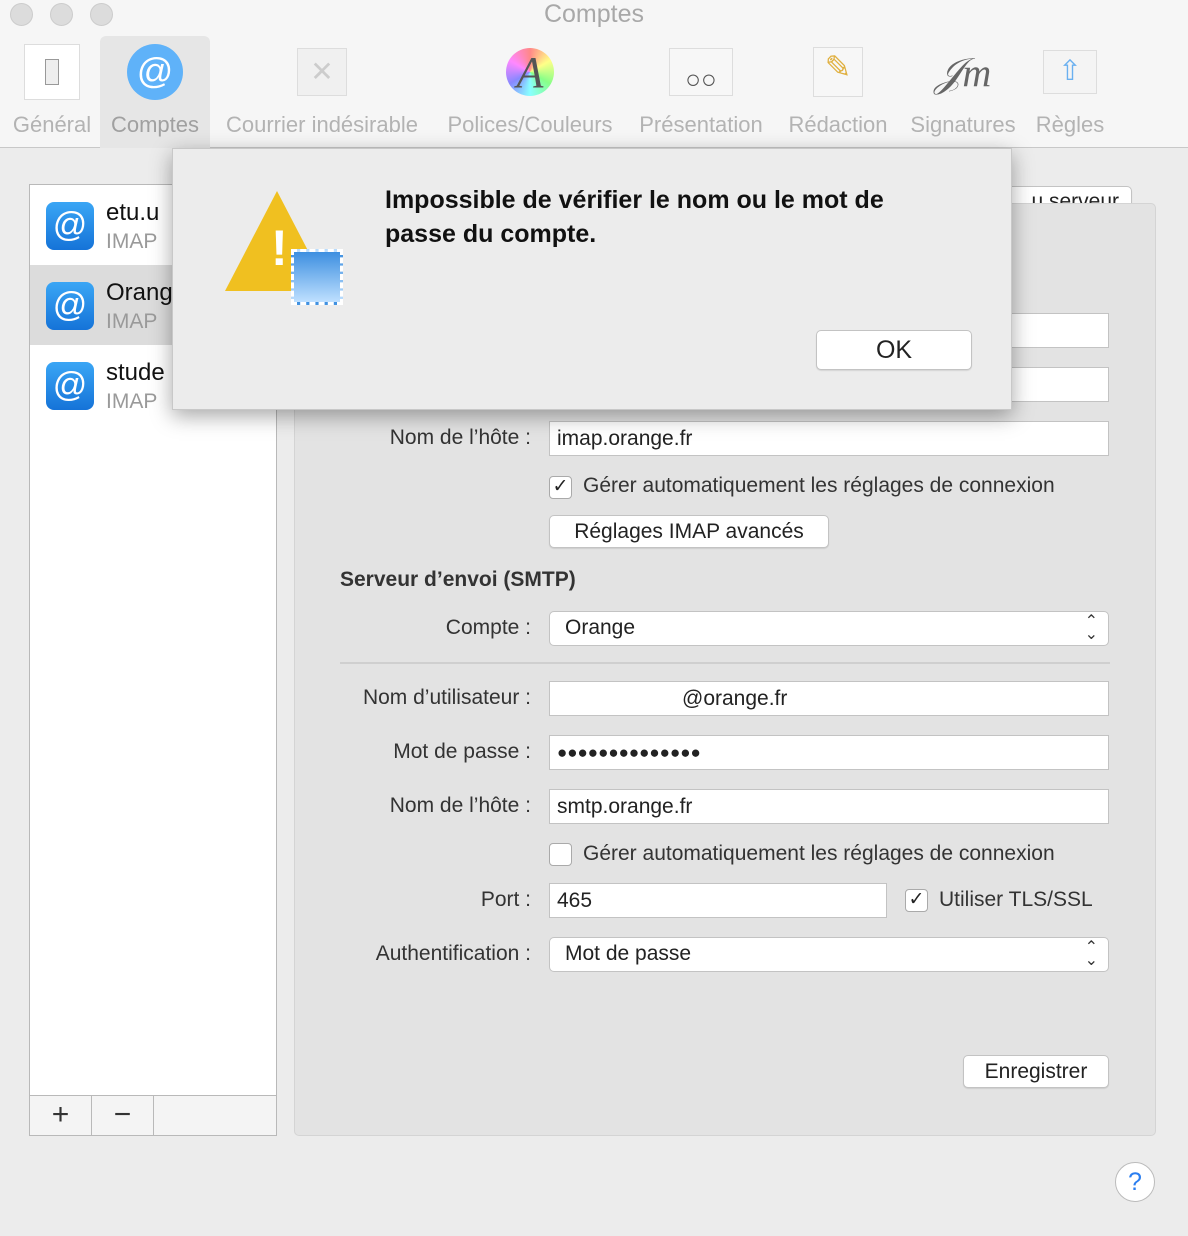 The width and height of the screenshot is (1188, 1236). Describe the element at coordinates (460, 437) in the screenshot. I see `incoming-host-label: Nom de l’hôte :` at that location.